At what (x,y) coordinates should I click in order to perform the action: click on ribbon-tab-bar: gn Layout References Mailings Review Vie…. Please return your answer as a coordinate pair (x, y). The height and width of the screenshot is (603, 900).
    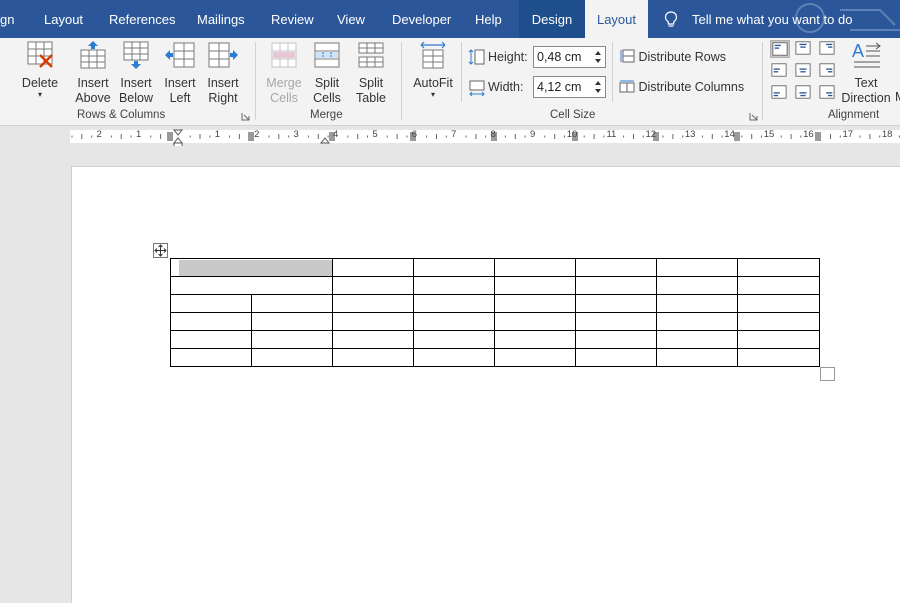
    Looking at the image, I should click on (450, 19).